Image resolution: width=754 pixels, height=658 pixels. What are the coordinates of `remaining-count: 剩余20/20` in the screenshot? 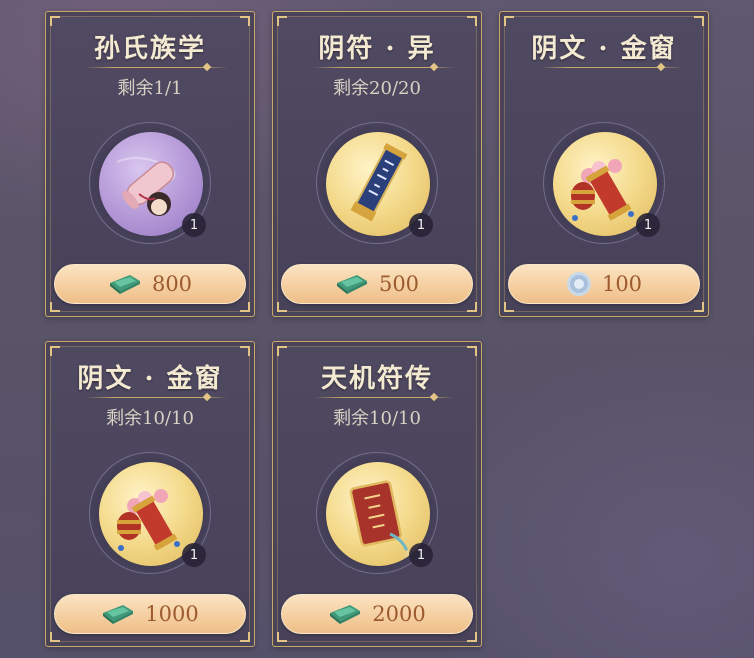 It's located at (377, 88).